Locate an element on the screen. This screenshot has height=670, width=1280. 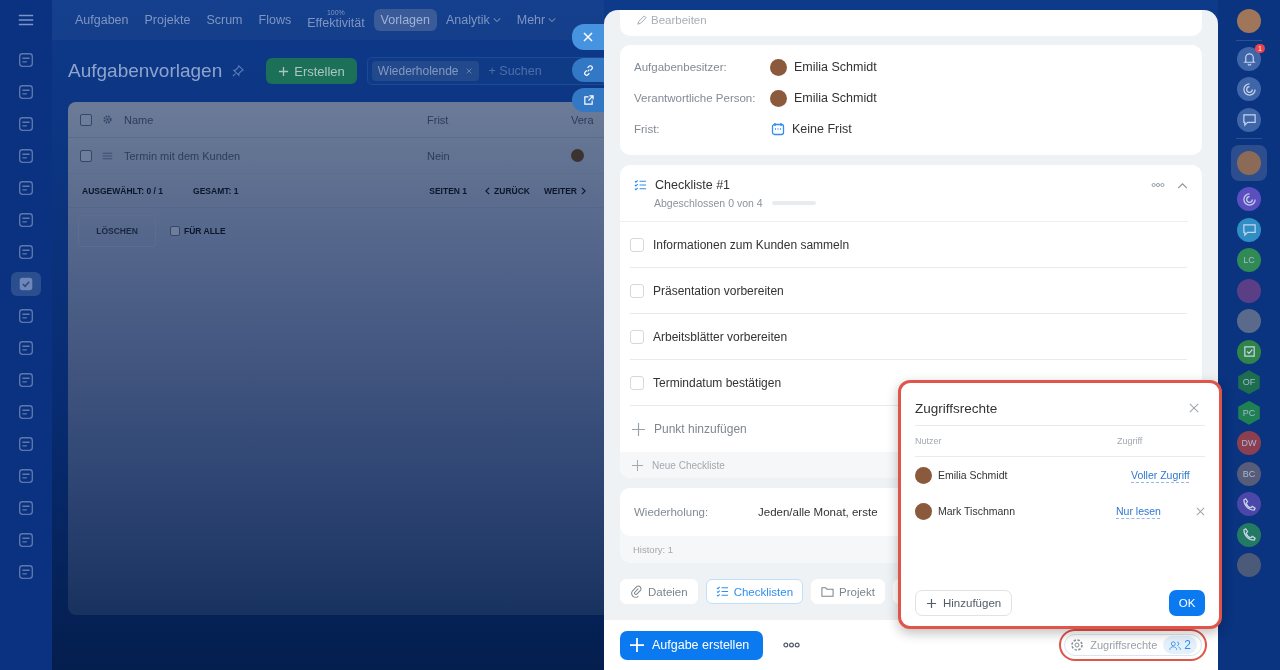
column-header: Zugriff is located at coordinates (1130, 441).